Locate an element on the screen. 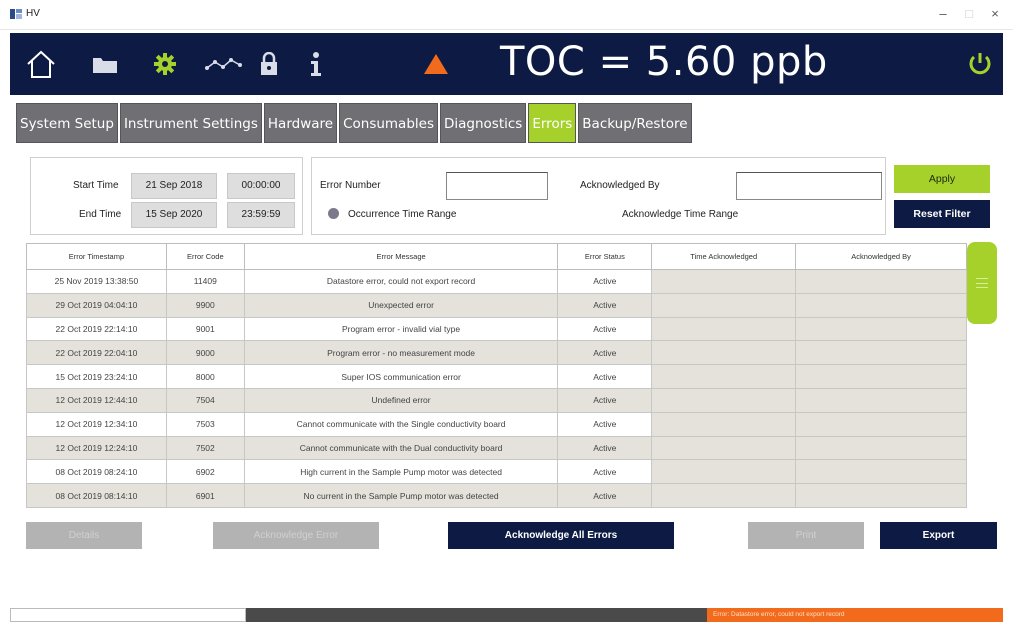 Image resolution: width=1013 pixels, height=622 pixels. col-acknowledged-by: Acknowledged By is located at coordinates (881, 256).